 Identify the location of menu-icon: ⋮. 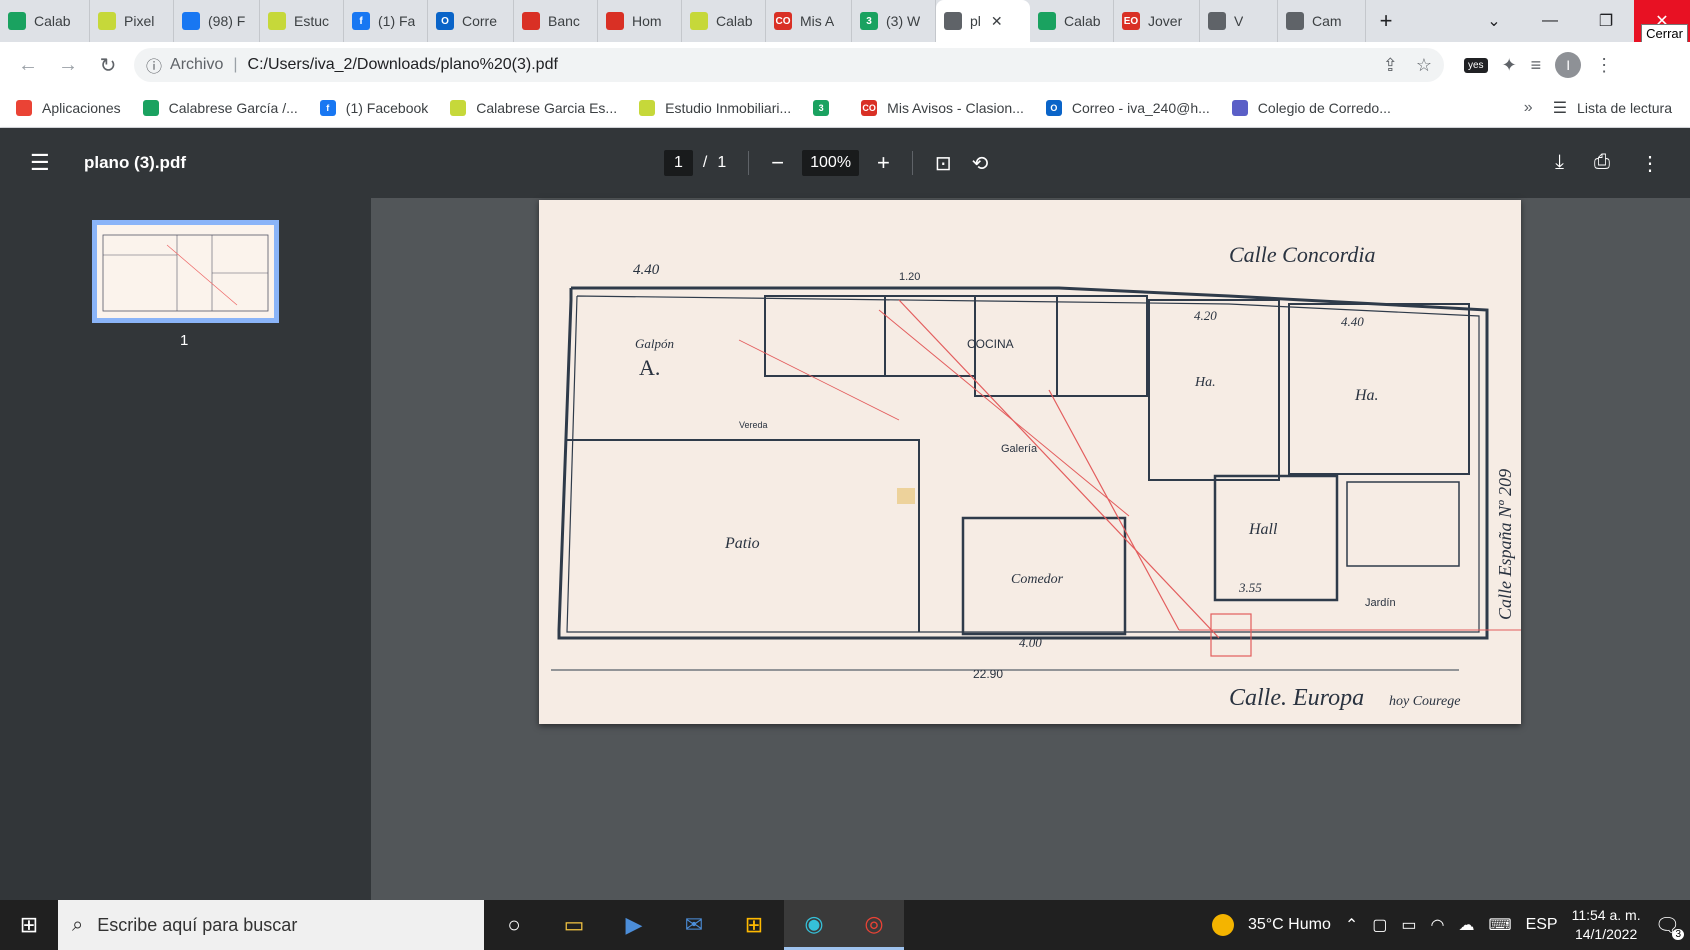
(1604, 65).